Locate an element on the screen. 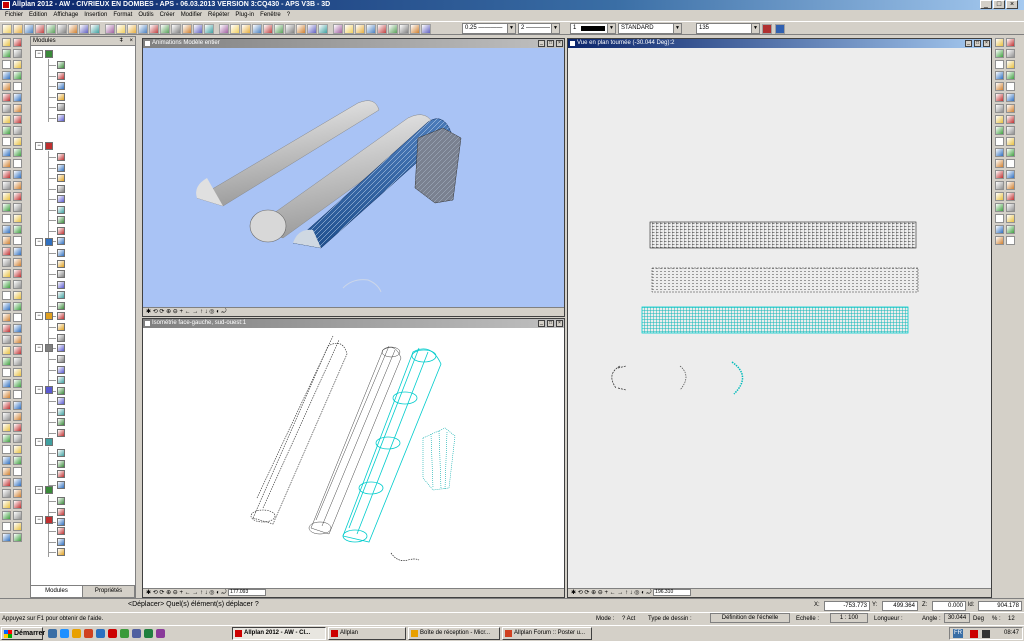  menu-item-7: Modifier is located at coordinates (191, 15).